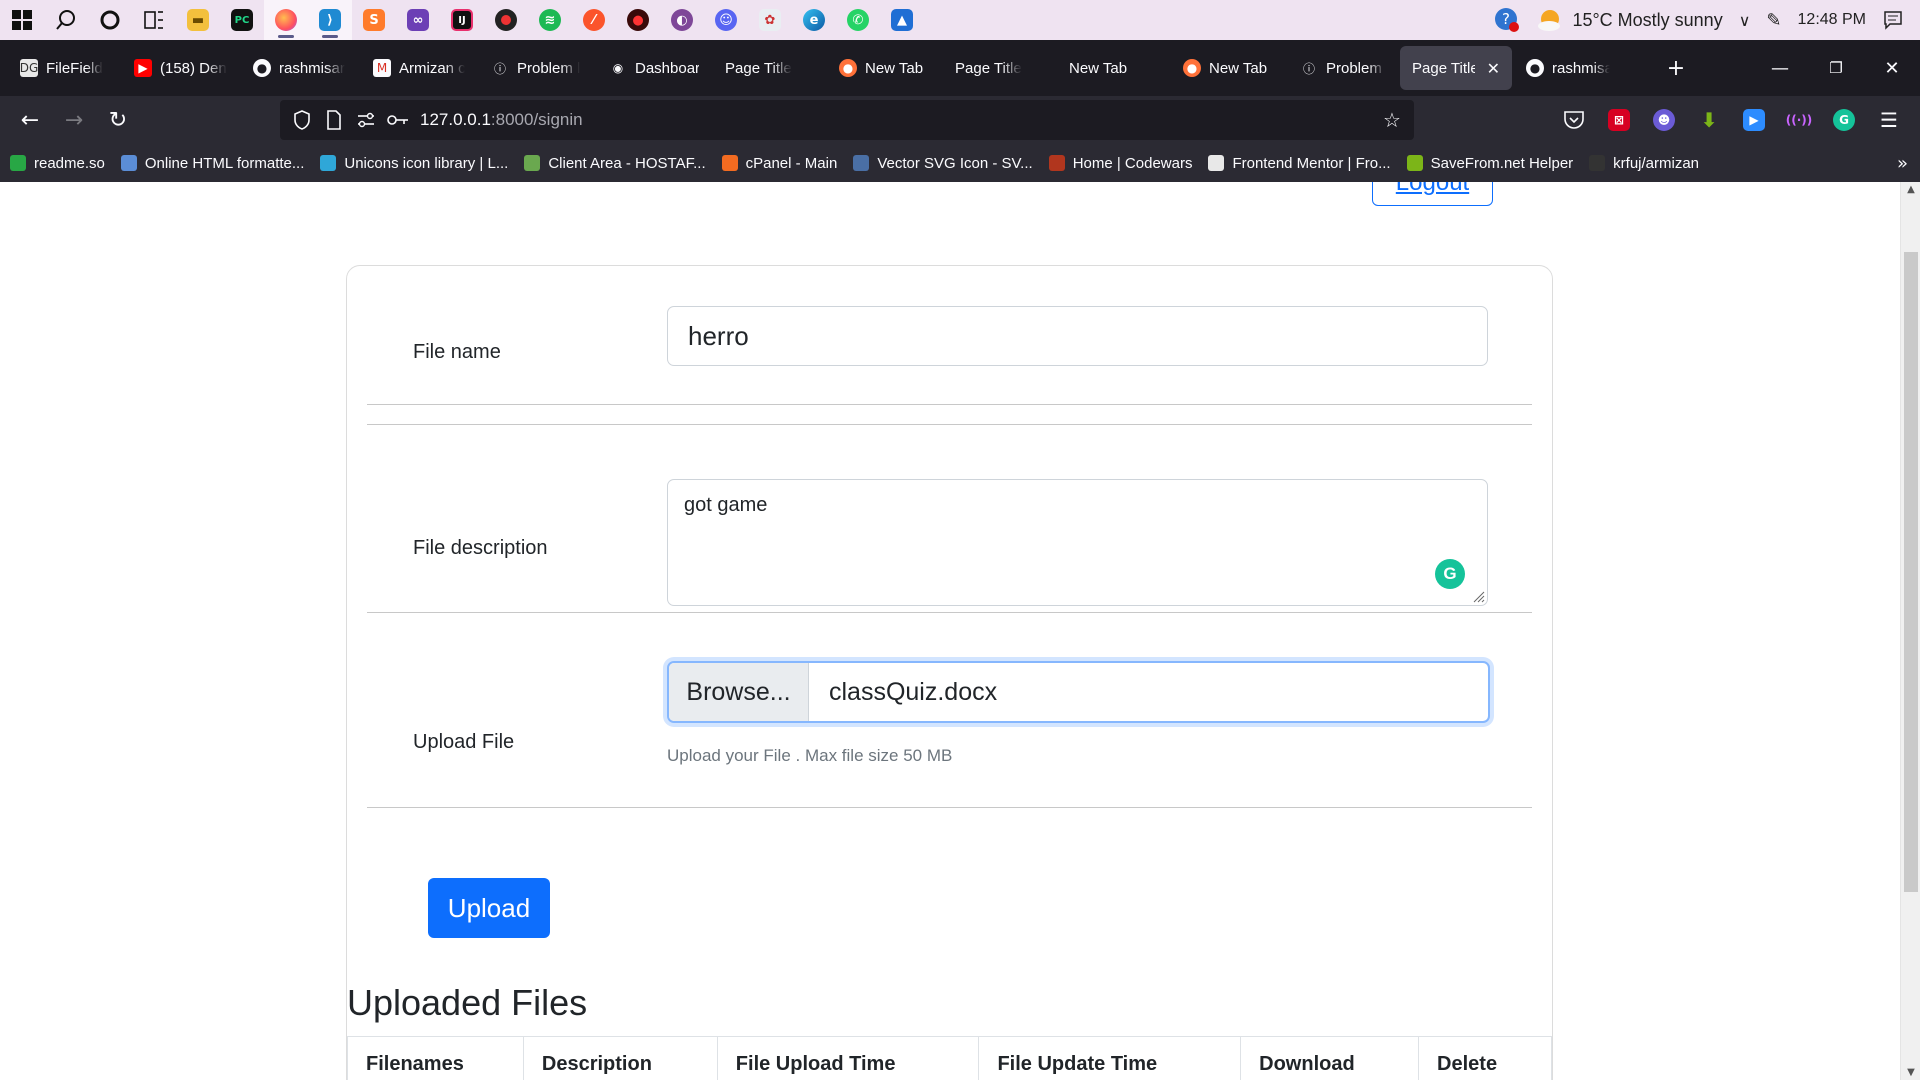  What do you see at coordinates (118, 120) in the screenshot?
I see `reload-button: ↻` at bounding box center [118, 120].